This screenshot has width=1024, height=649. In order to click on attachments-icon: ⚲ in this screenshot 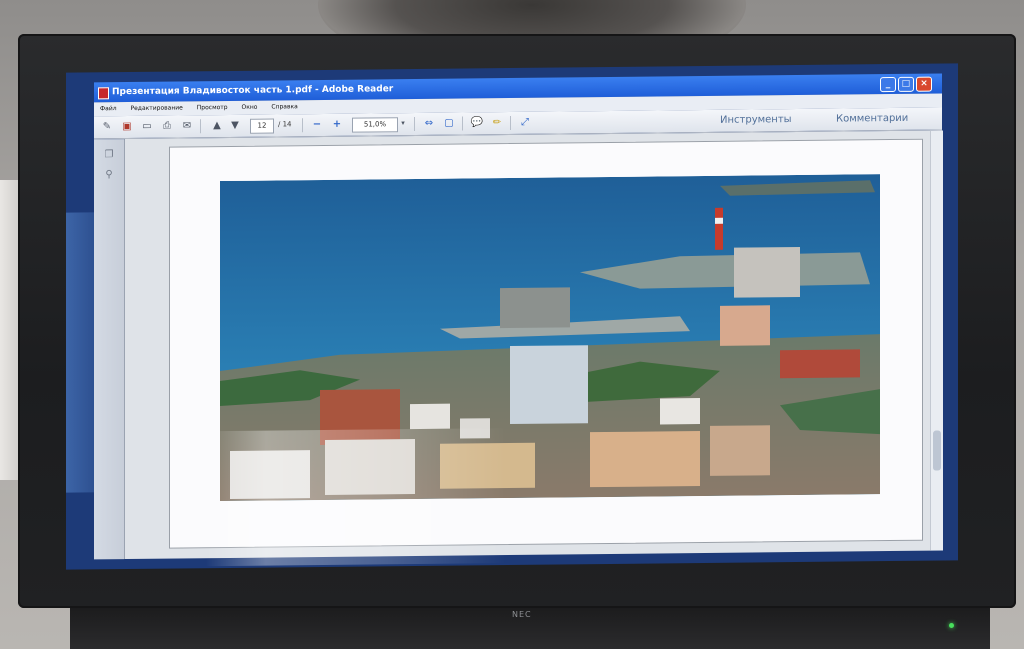, I will do `click(109, 175)`.